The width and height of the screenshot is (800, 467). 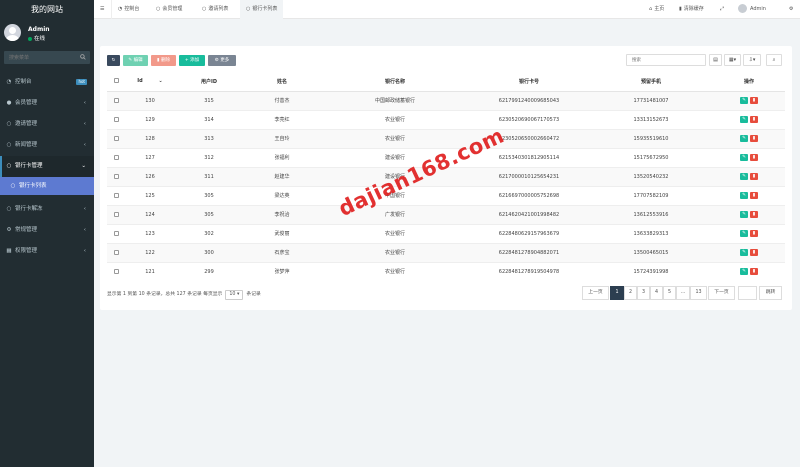 I want to click on delete-button: ▮ 删除, so click(x=163, y=60).